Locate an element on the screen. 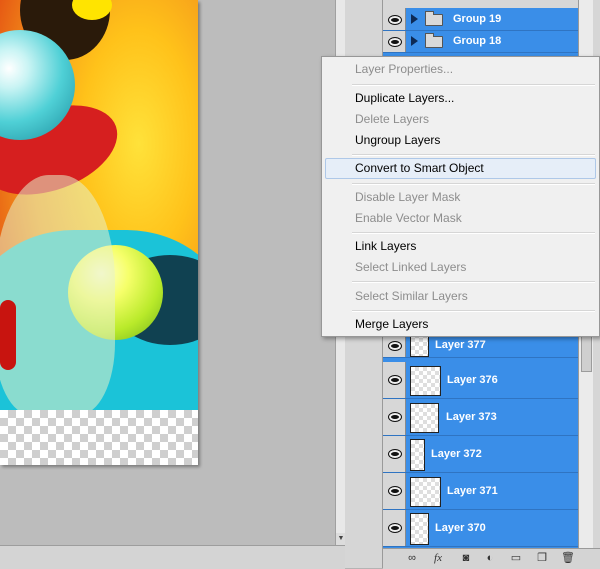  adjustment-layer-icon: ◐ is located at coordinates (490, 558).